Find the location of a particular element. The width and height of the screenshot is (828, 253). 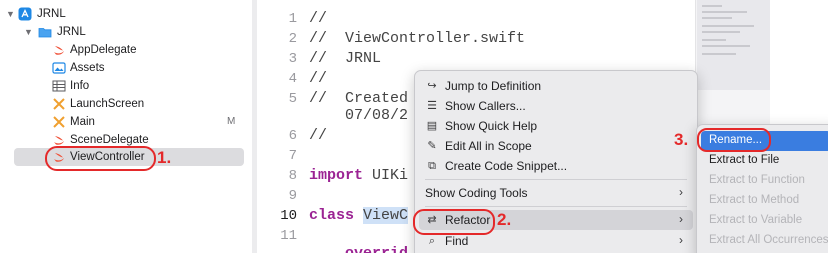

snippet-icon: ⧉ is located at coordinates (432, 166).